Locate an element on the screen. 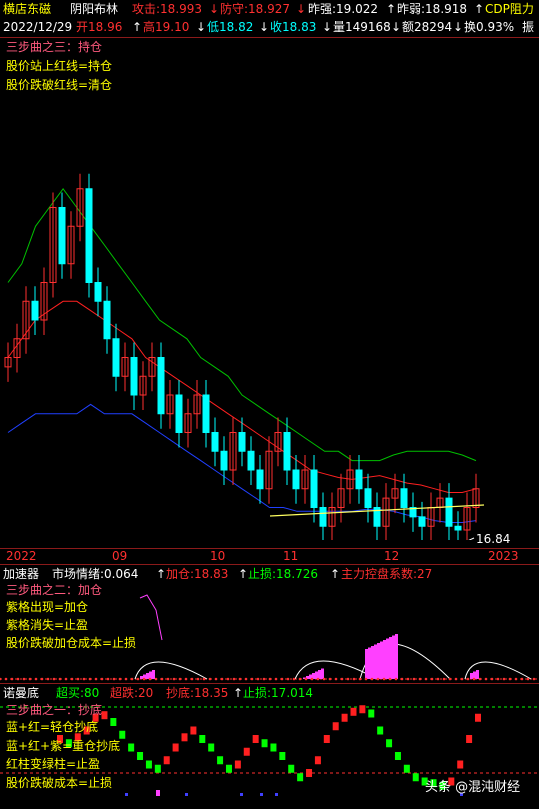 The image size is (539, 809). bottom-note1: 蓝+红=轻仓抄底 is located at coordinates (52, 727).